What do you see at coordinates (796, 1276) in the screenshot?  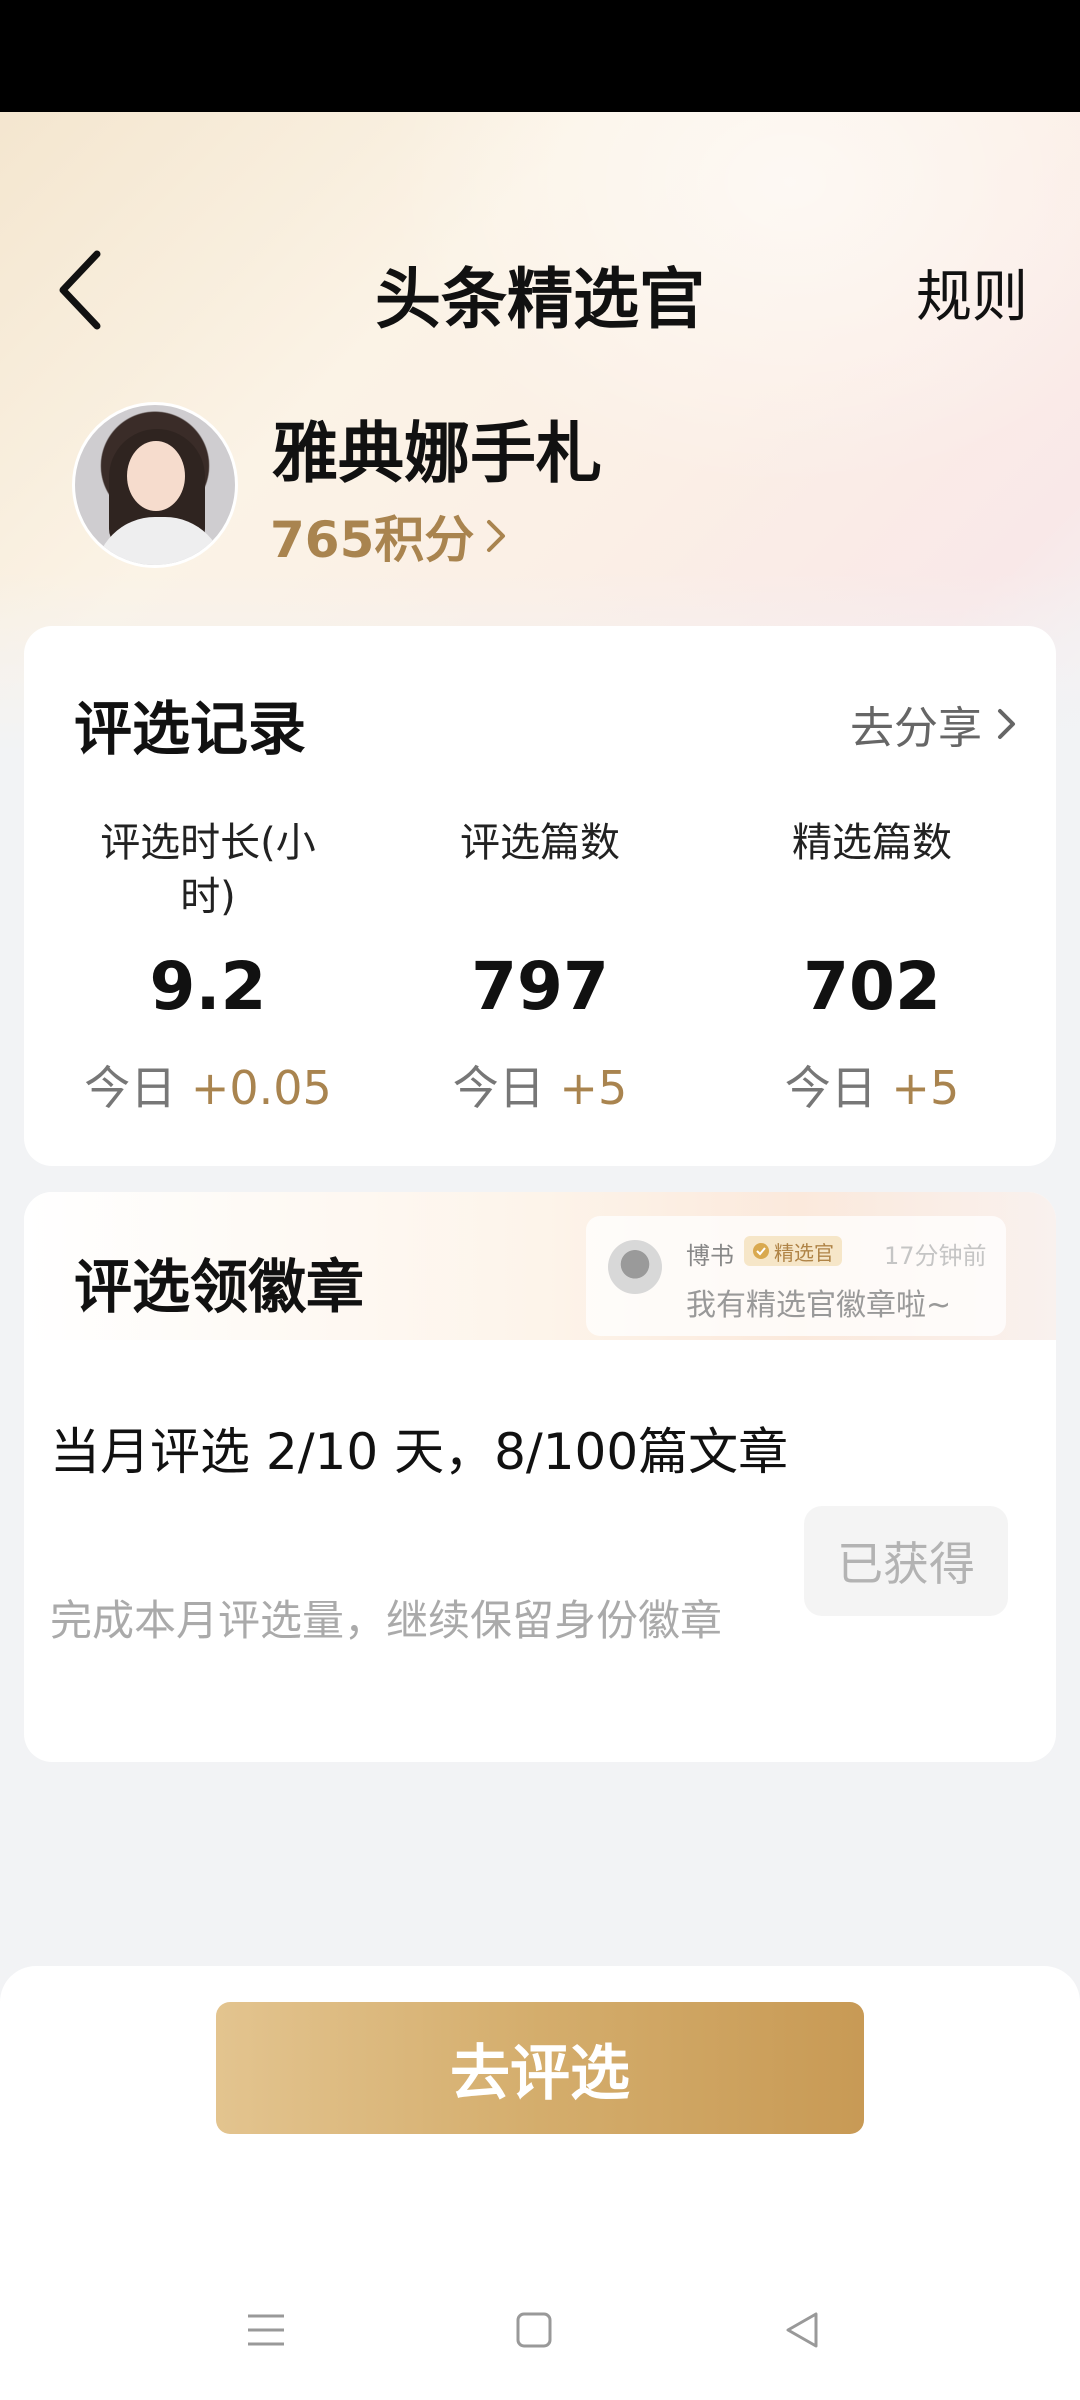 I see `activity-toast: 博书 精选官 17分钟前 我有精选官徽章啦~` at bounding box center [796, 1276].